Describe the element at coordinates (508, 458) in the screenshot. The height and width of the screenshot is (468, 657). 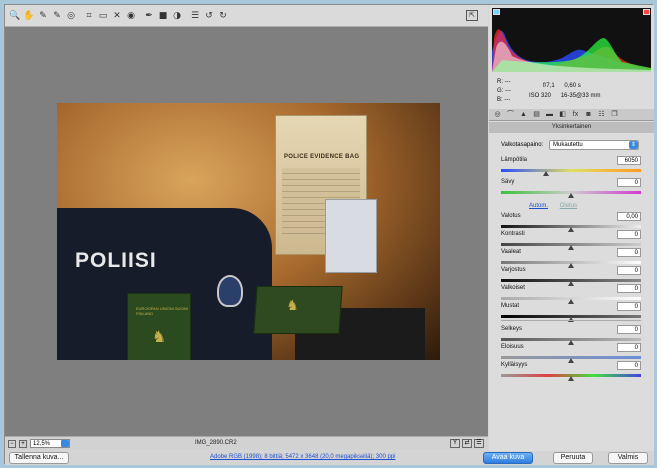
I see `open-image-button: Avaa kuva` at that location.